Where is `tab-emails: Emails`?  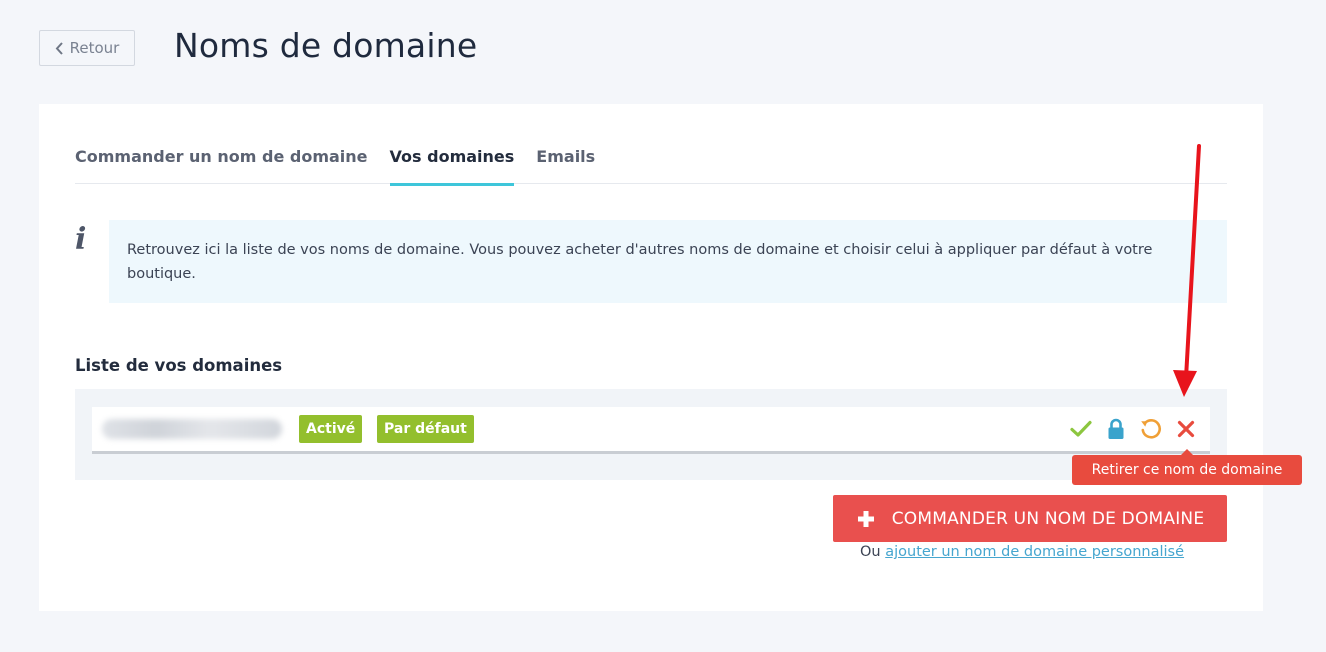 tab-emails: Emails is located at coordinates (565, 158).